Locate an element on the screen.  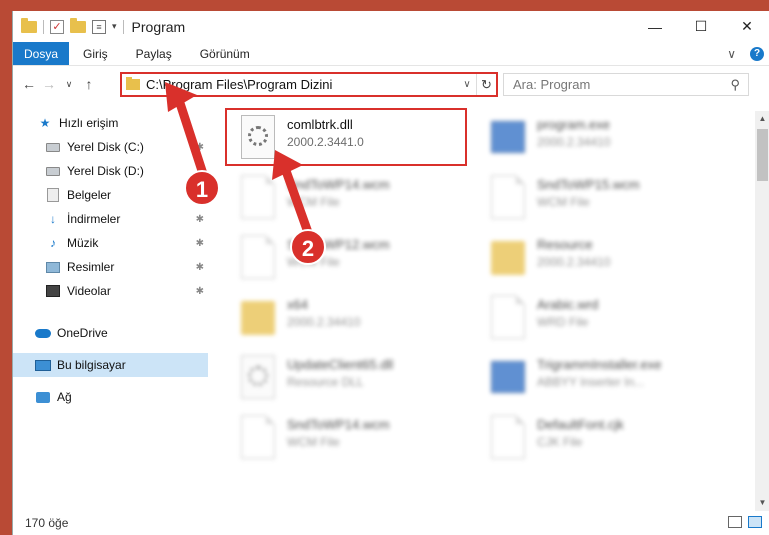
tiles-view-icon is located at coordinates (755, 522).